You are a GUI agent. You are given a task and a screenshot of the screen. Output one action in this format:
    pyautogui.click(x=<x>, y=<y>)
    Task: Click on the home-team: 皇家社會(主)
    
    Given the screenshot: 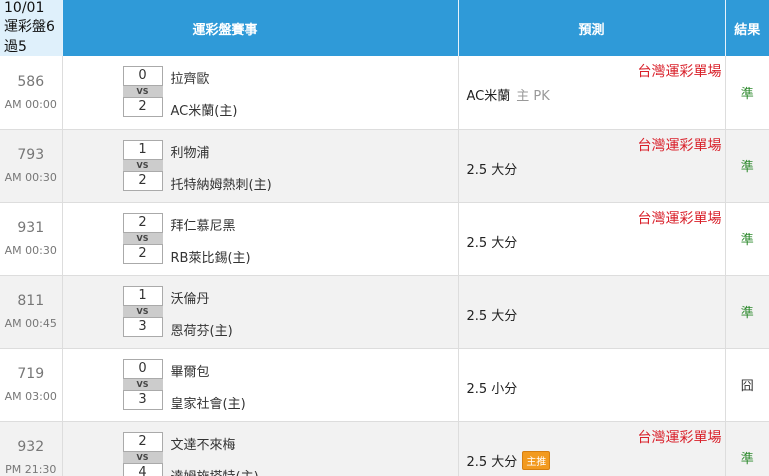 What is the action you would take?
    pyautogui.click(x=208, y=404)
    